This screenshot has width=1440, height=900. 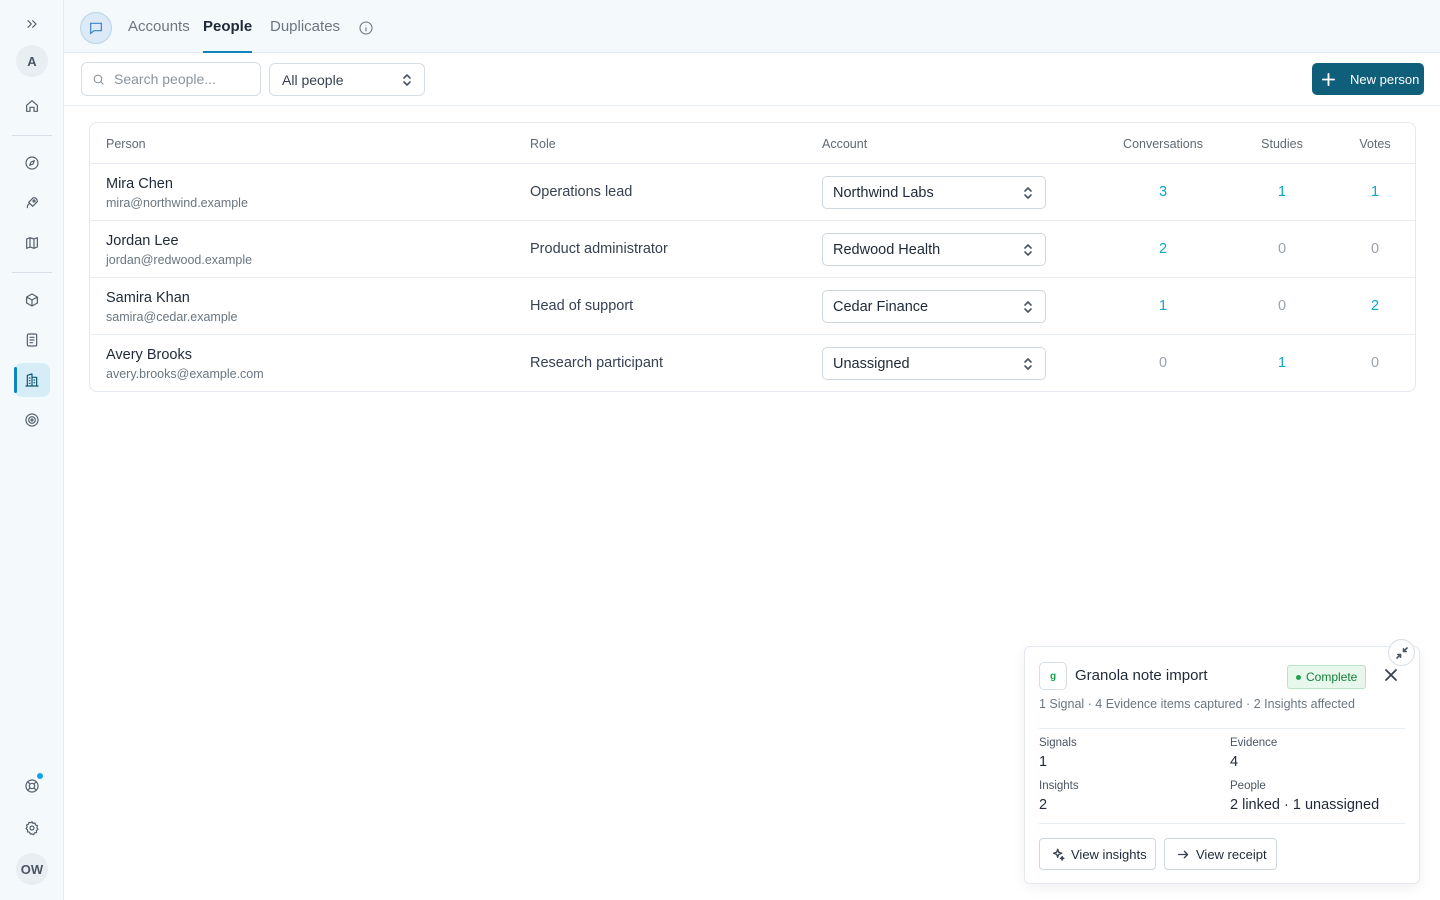 I want to click on lifebuoy-icon, so click(x=32, y=786).